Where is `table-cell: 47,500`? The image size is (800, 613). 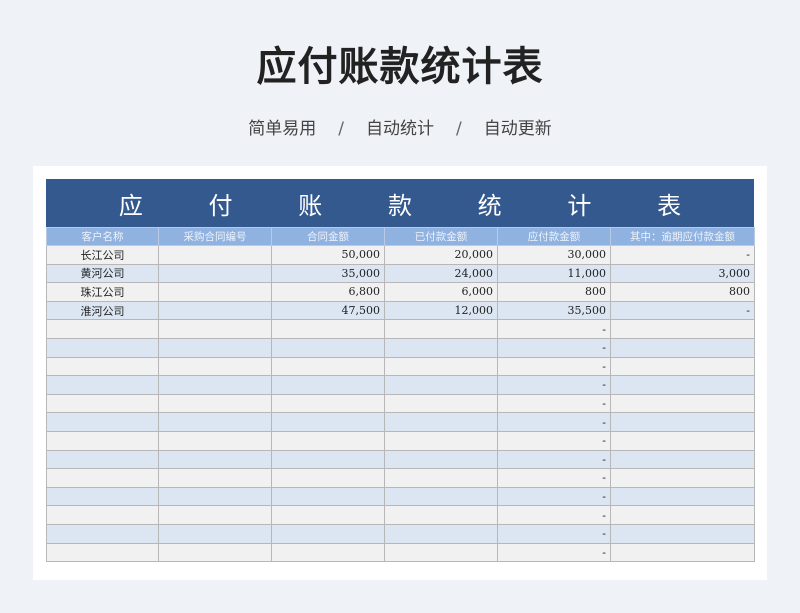
table-cell: 47,500 is located at coordinates (328, 310).